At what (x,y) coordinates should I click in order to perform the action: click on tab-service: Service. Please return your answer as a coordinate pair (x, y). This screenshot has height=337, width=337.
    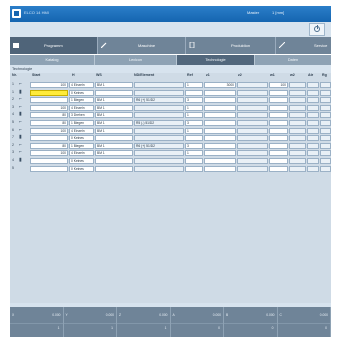
    Looking at the image, I should click on (303, 45).